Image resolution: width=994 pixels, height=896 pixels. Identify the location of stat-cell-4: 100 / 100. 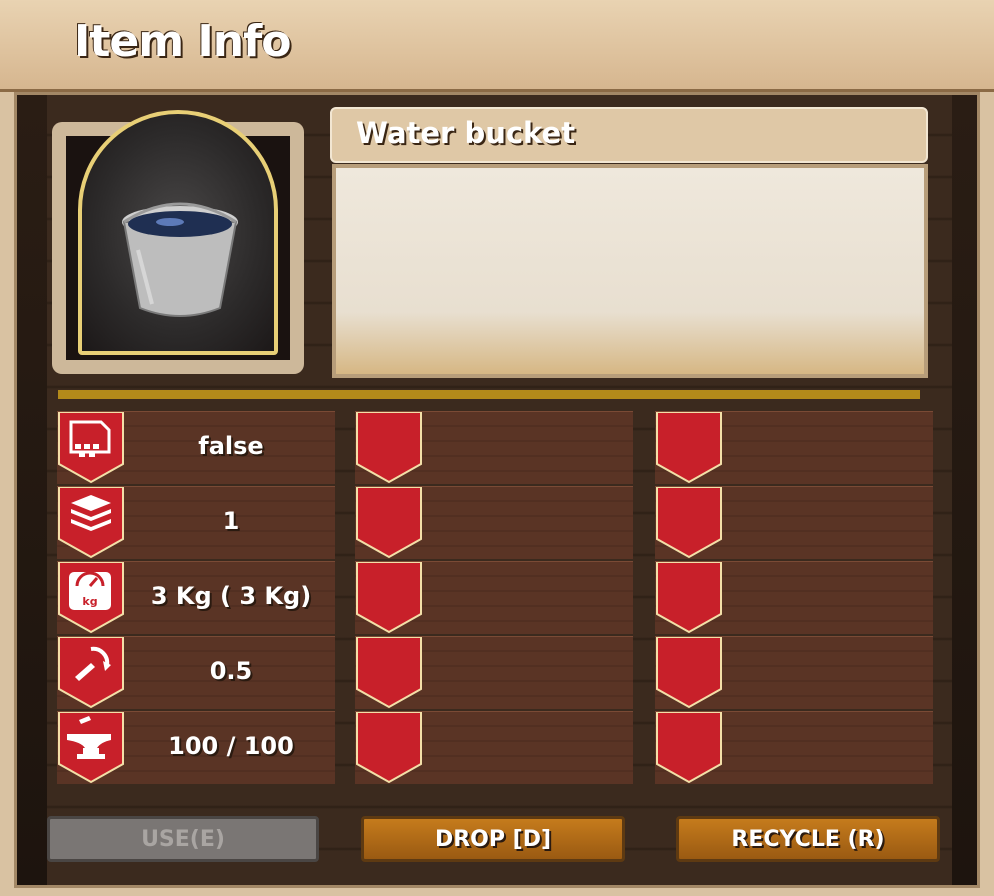
(196, 747).